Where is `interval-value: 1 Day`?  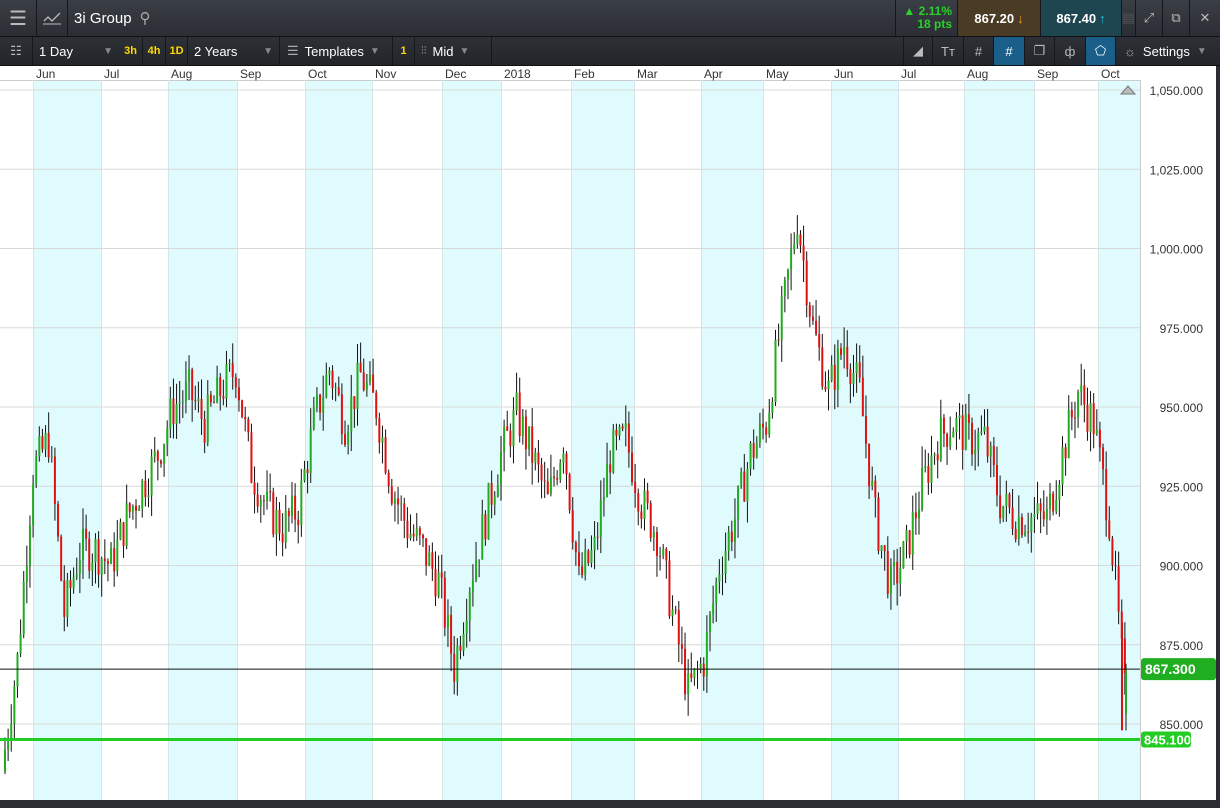
interval-value: 1 Day is located at coordinates (56, 51).